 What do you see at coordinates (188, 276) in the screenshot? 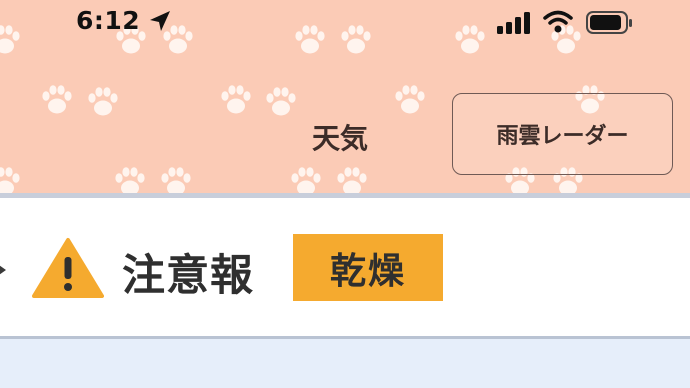
I see `alert-level-label: 注意報` at bounding box center [188, 276].